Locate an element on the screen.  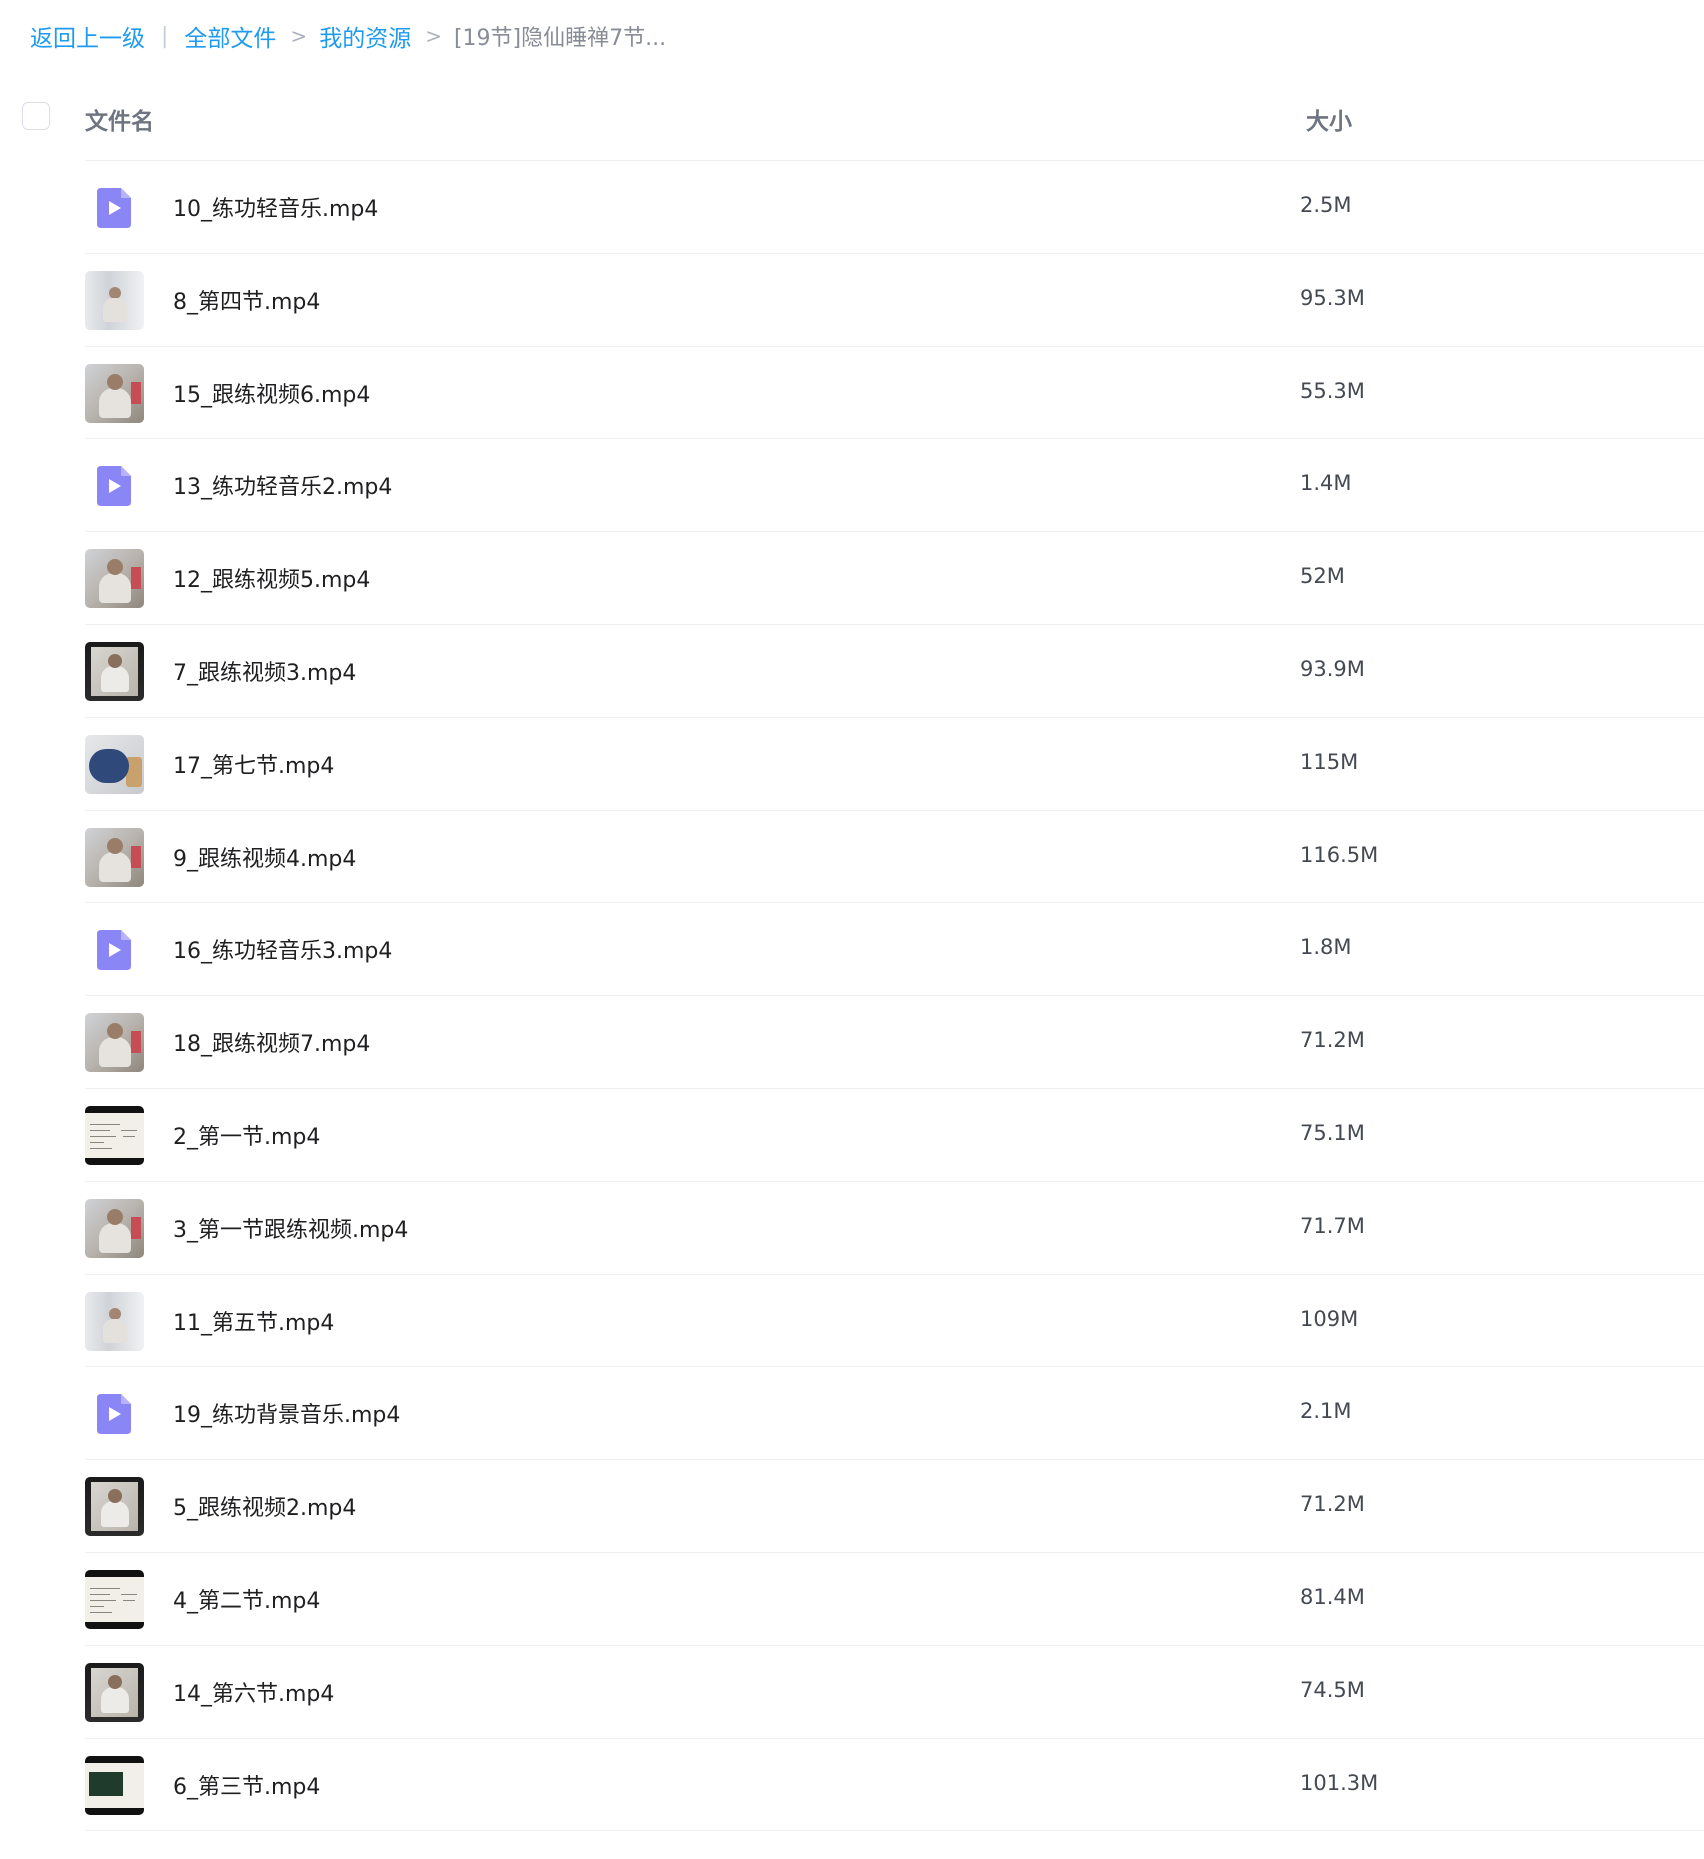
file-size: 116.5M is located at coordinates (1339, 854).